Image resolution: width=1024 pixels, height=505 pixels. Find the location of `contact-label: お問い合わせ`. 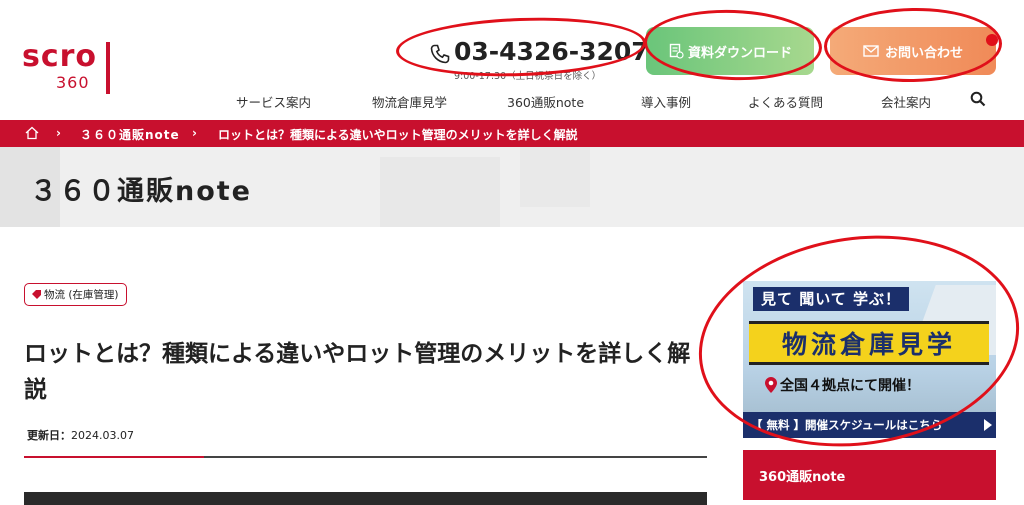

contact-label: お問い合わせ is located at coordinates (923, 53).